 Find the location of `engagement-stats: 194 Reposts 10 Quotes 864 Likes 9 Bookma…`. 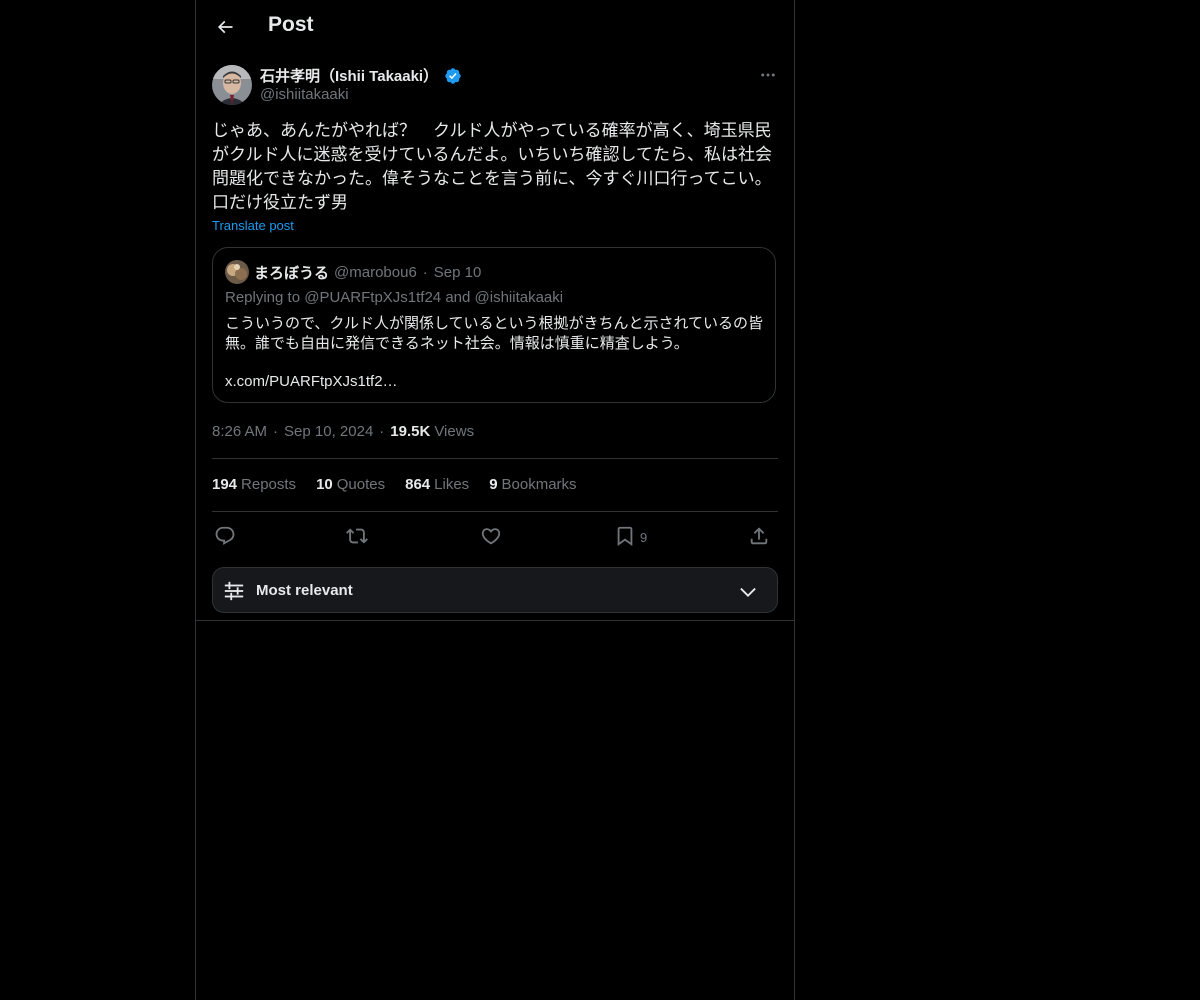

engagement-stats: 194 Reposts 10 Quotes 864 Likes 9 Bookma… is located at coordinates (404, 484).